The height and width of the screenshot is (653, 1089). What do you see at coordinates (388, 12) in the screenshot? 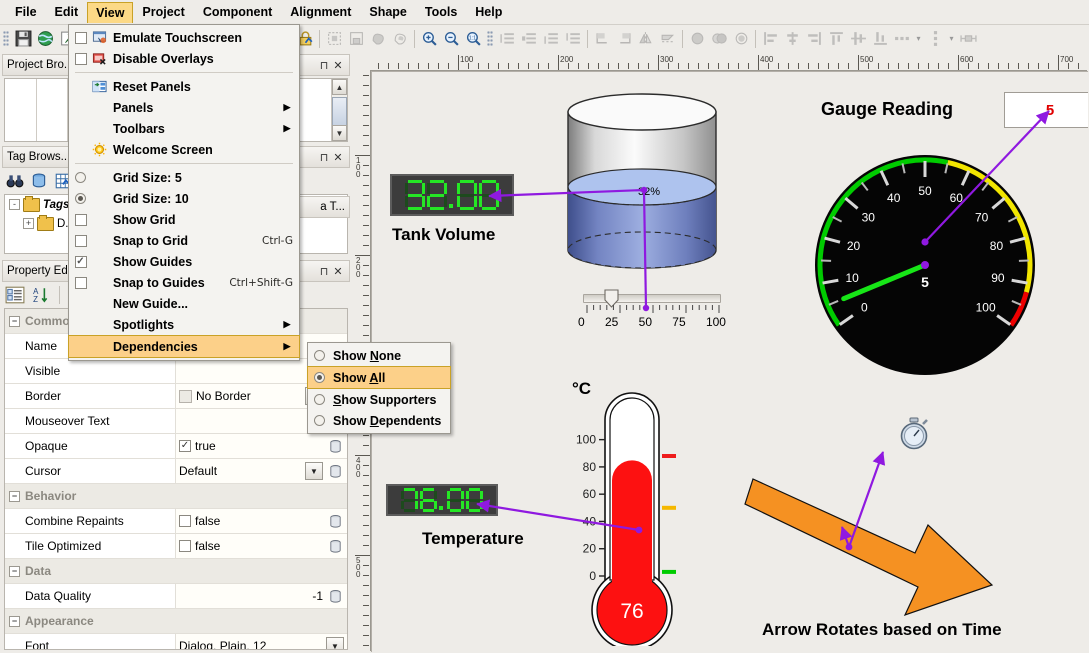
I see `menu-shape: Shape` at bounding box center [388, 12].